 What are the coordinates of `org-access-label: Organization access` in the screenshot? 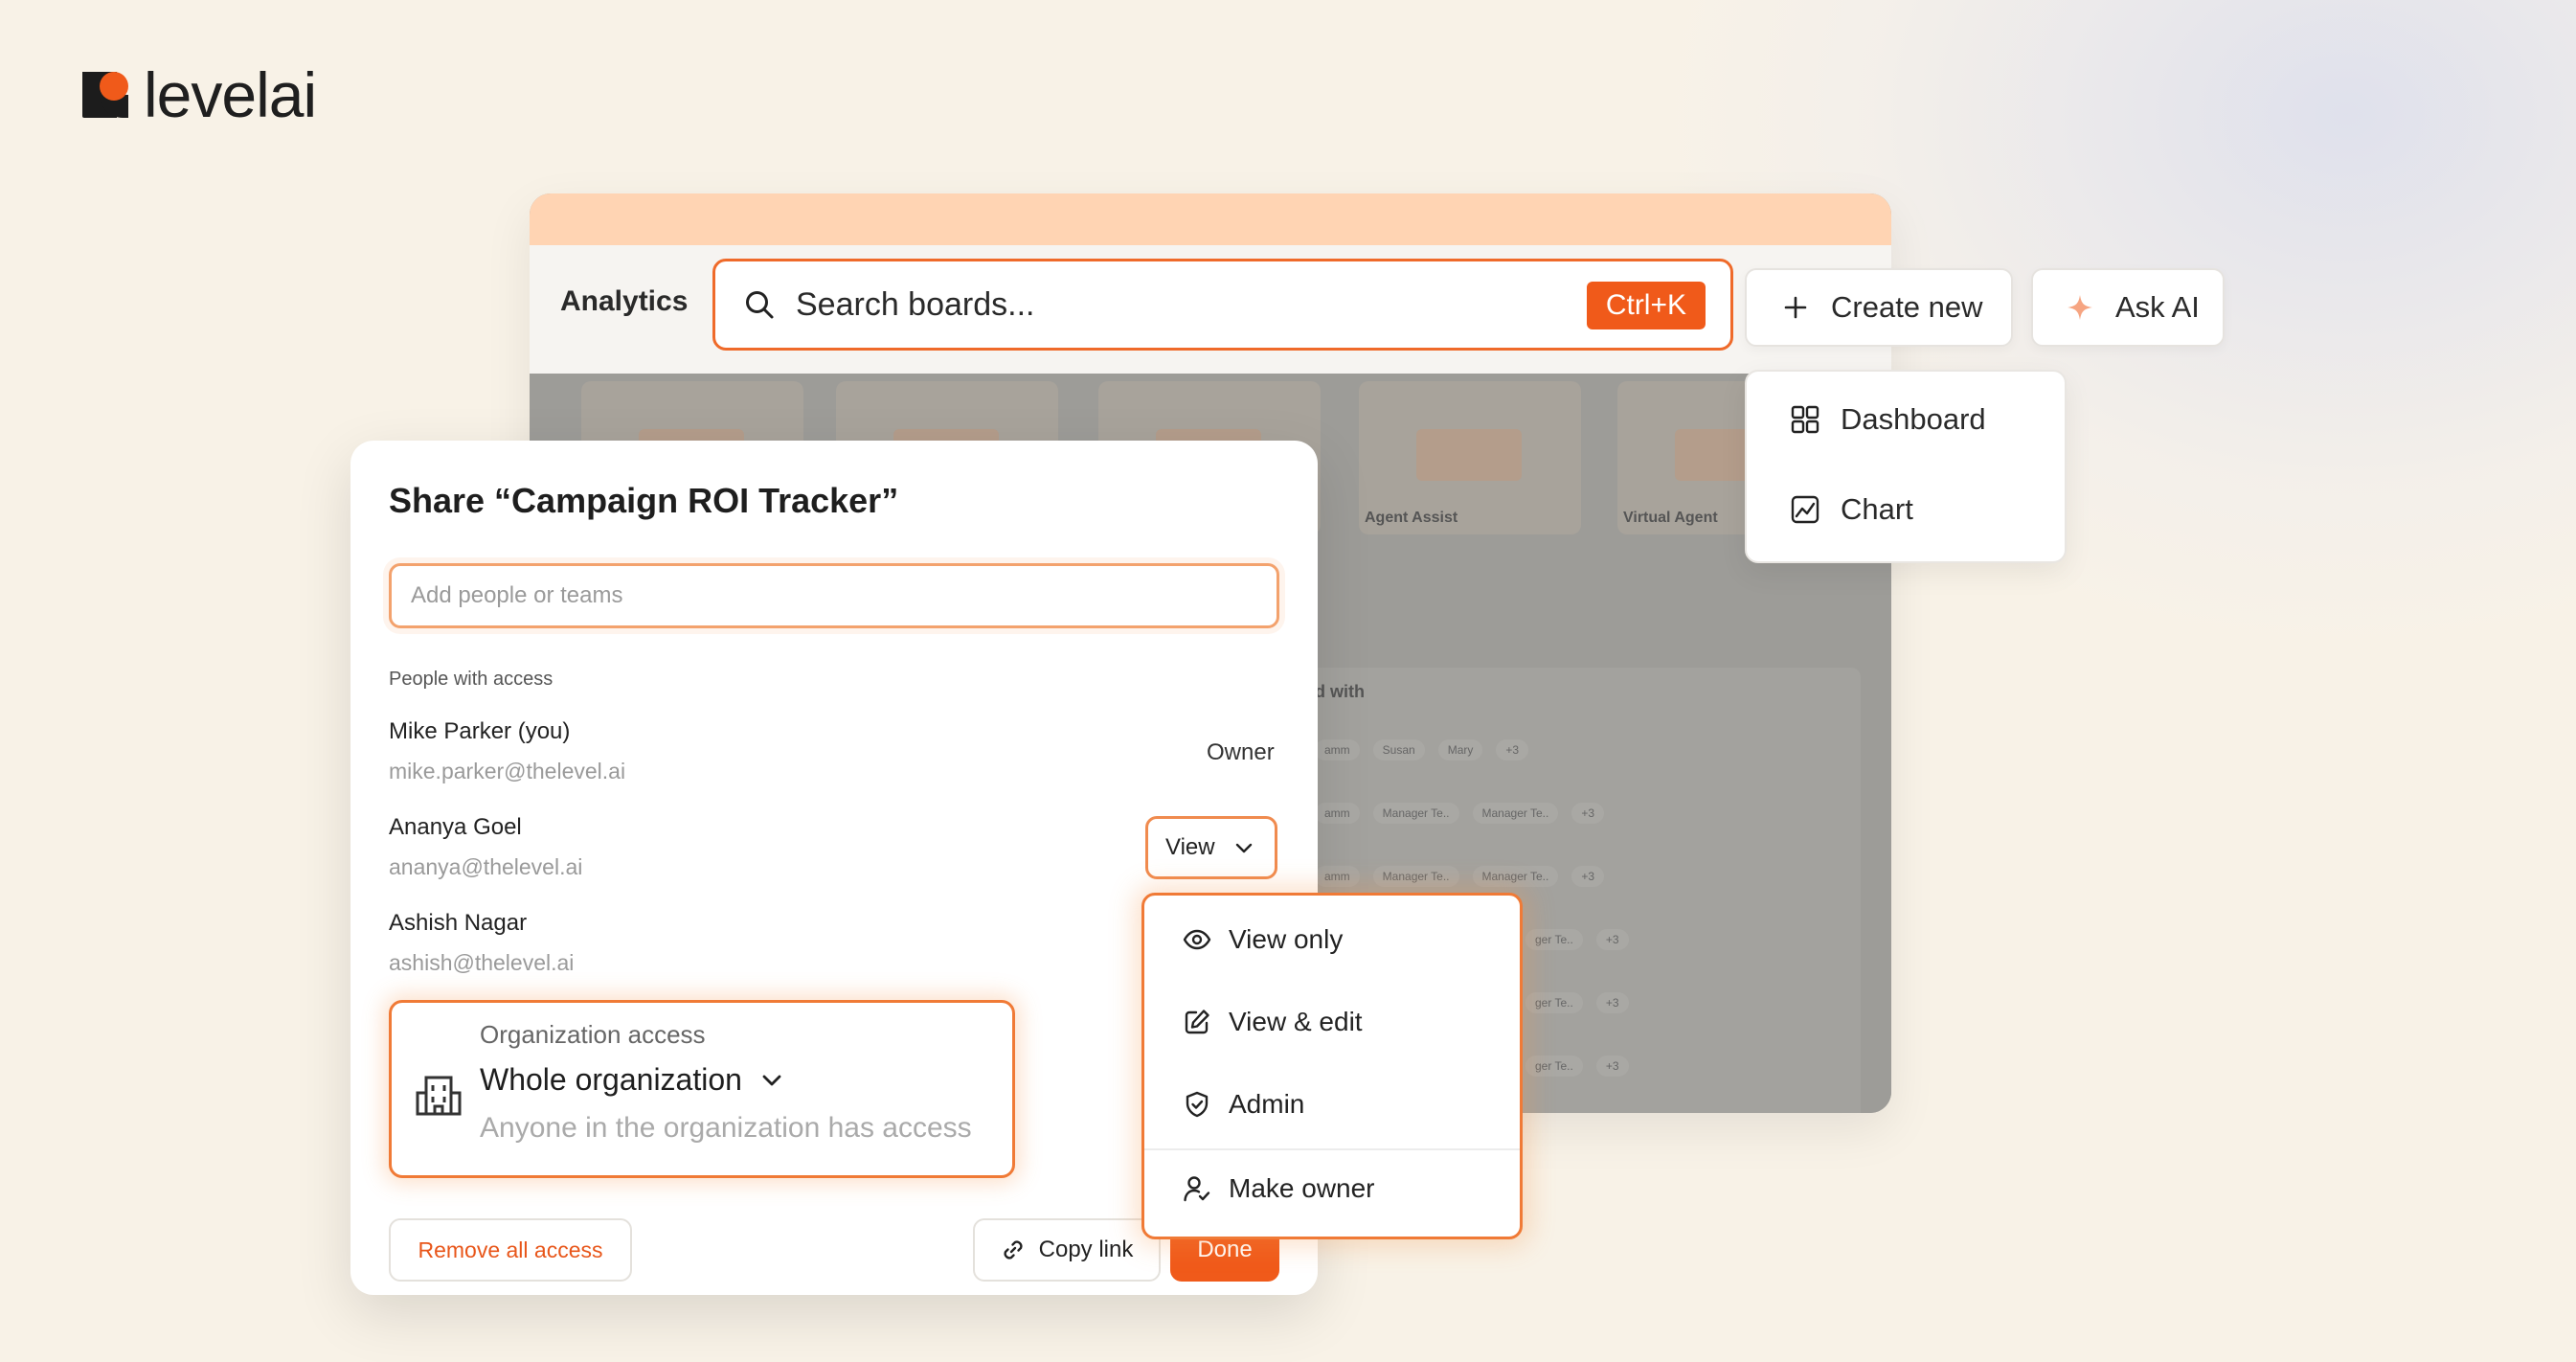 It's located at (593, 1034).